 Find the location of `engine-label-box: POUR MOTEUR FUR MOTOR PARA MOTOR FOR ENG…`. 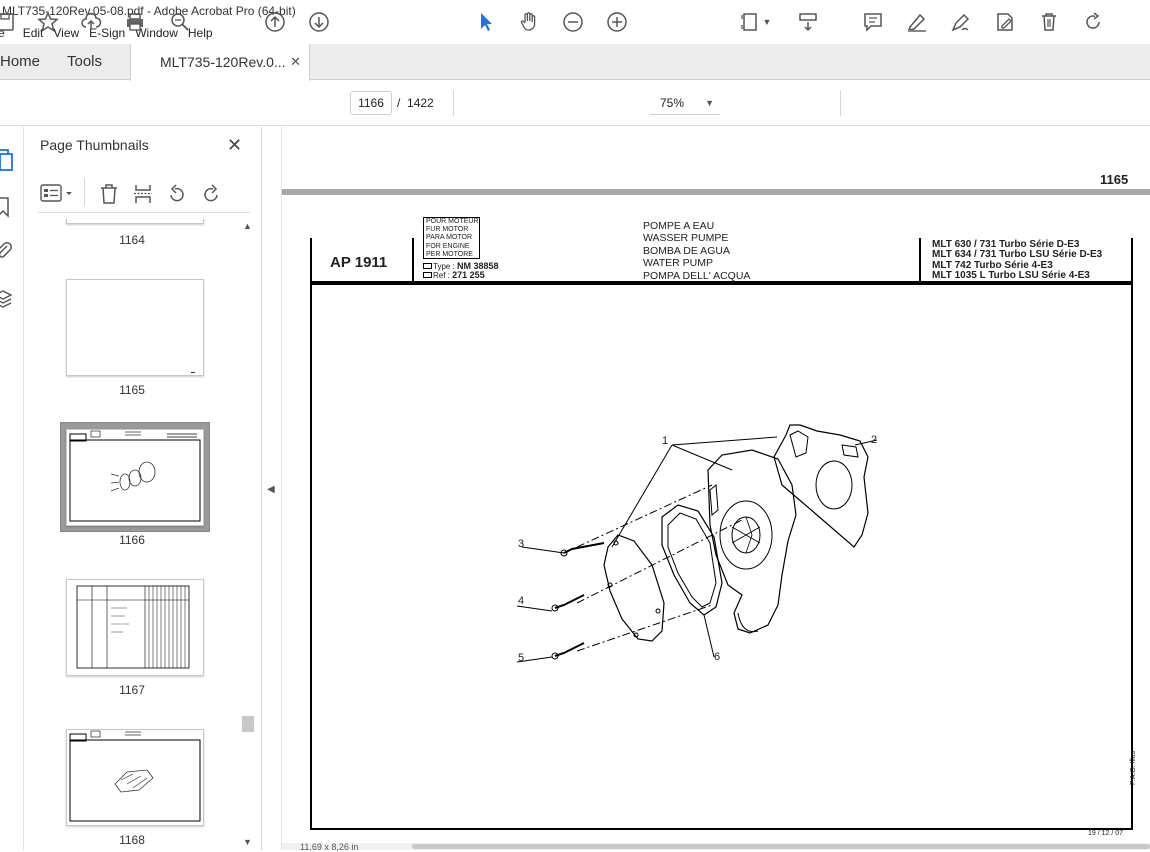

engine-label-box: POUR MOTEUR FUR MOTOR PARA MOTOR FOR ENG… is located at coordinates (451, 238).